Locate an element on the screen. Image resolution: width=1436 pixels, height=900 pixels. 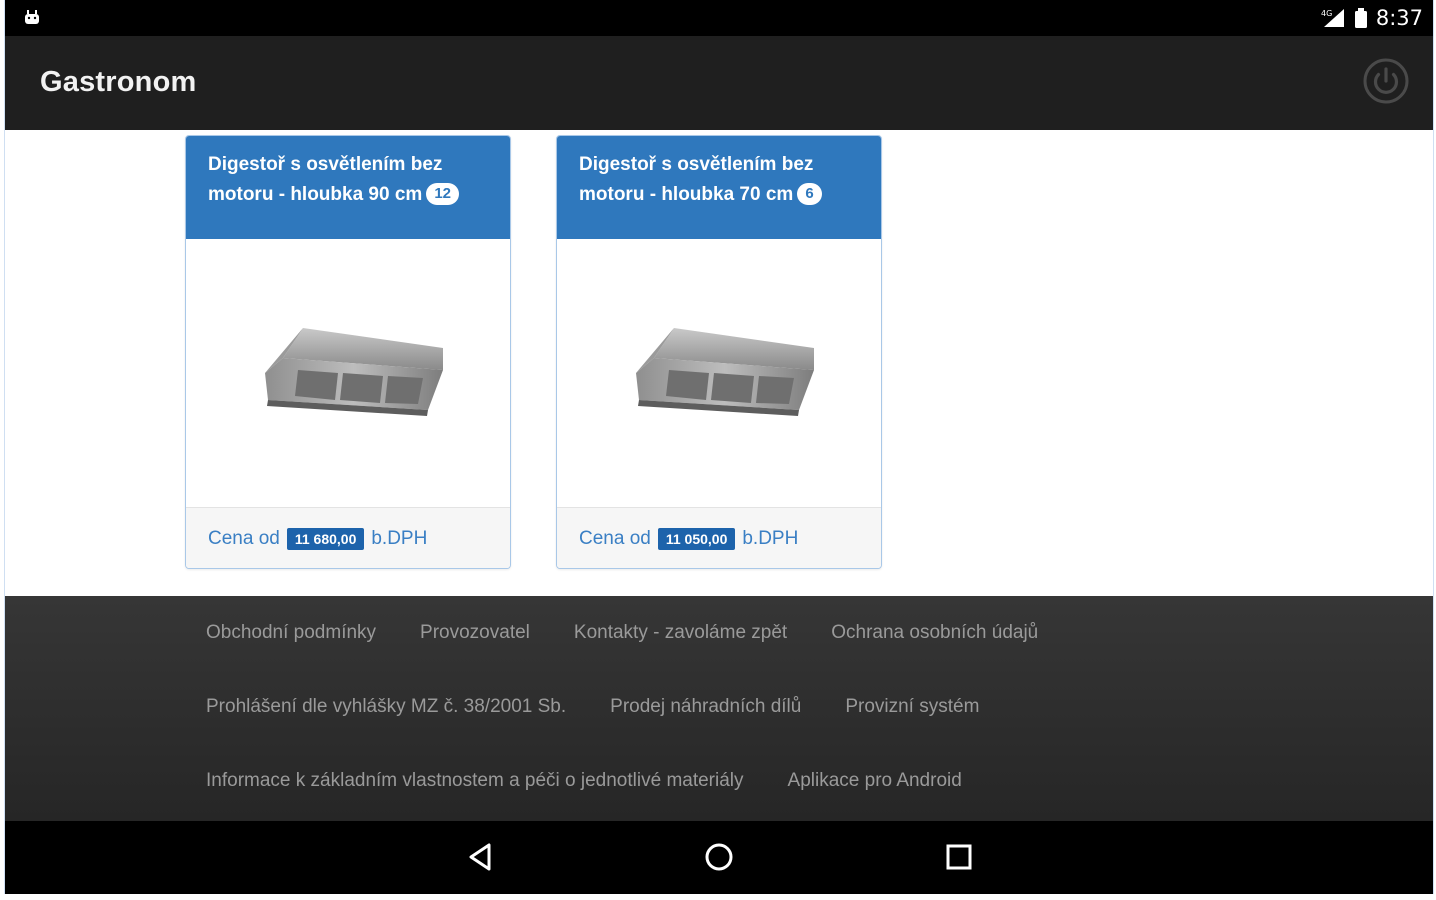
signal-icon: 4G is located at coordinates (1332, 18).